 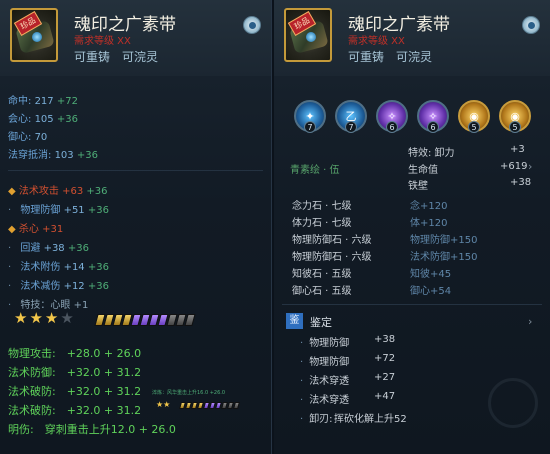 I want to click on stone-name: 知彼石 · 五级, so click(x=322, y=274).